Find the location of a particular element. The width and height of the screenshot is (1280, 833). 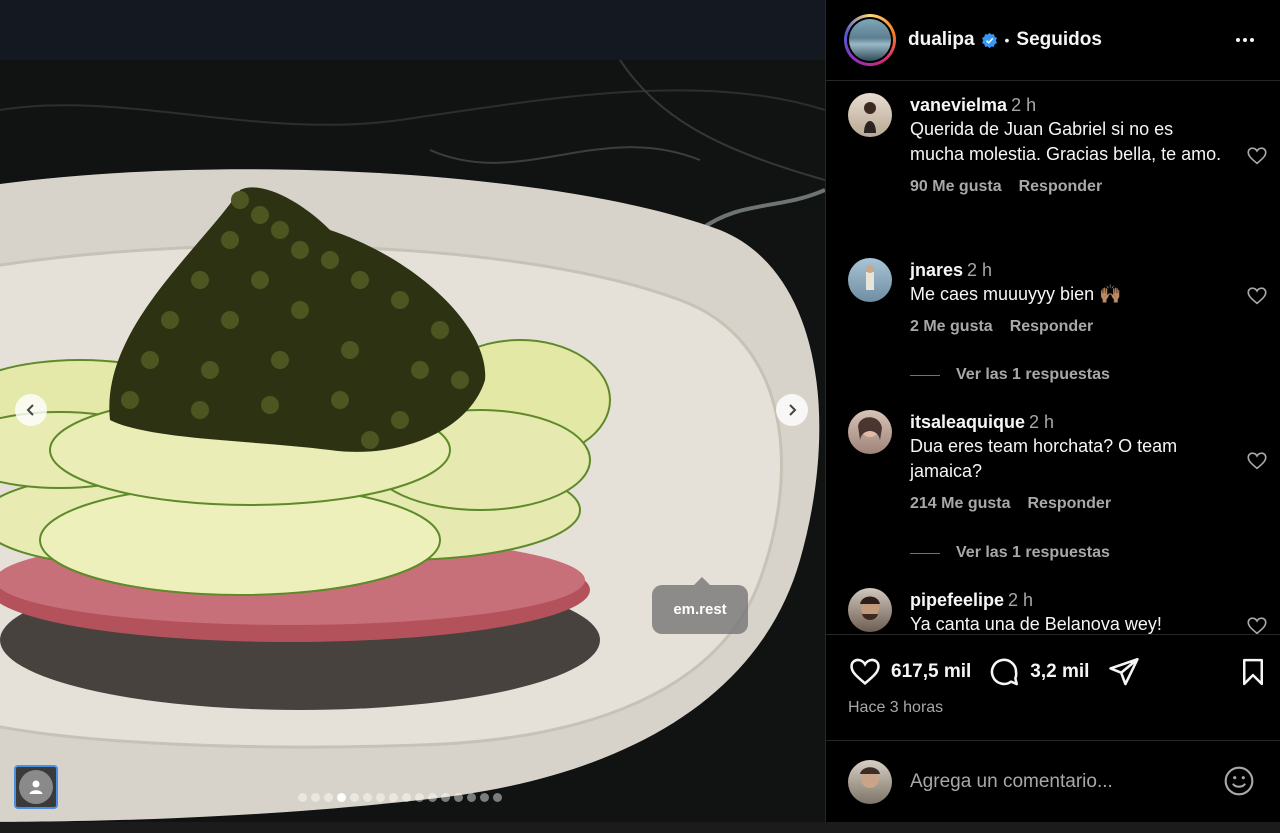

heart-icon is located at coordinates (865, 671).